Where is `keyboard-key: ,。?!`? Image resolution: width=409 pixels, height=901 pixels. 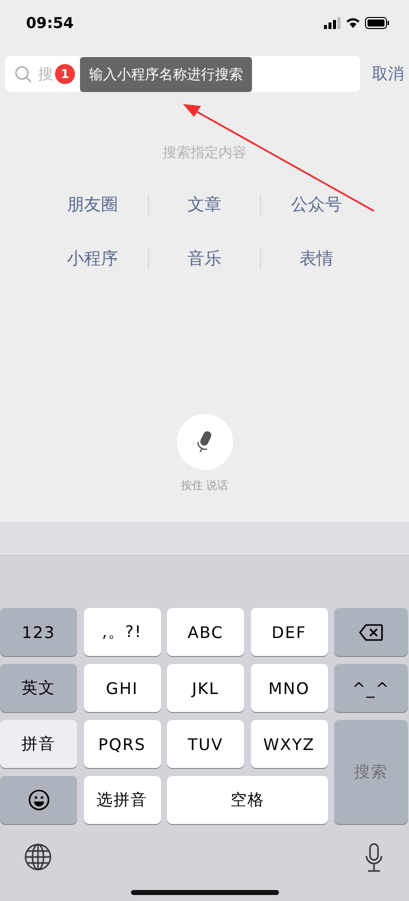 keyboard-key: ,。?! is located at coordinates (122, 632).